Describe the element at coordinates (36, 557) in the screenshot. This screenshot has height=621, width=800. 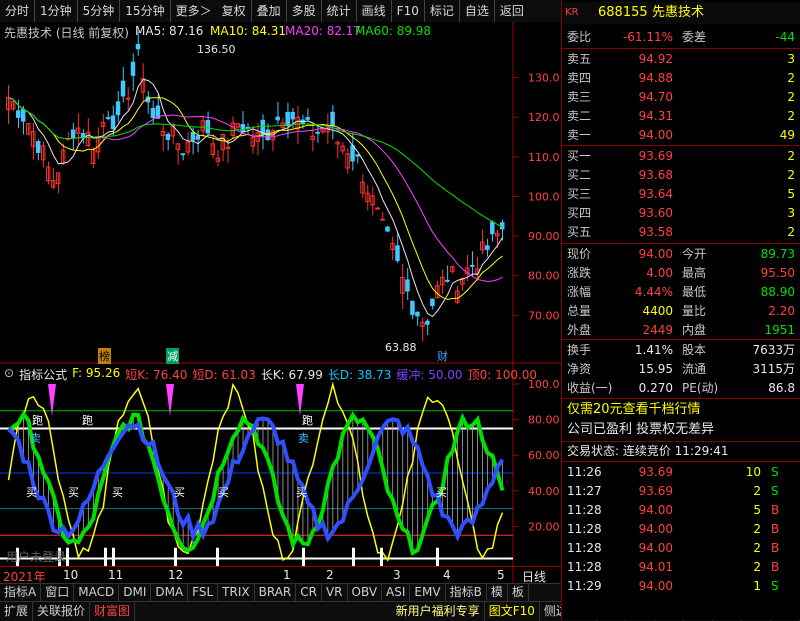
I see `login-watermark: 用户未登录` at that location.